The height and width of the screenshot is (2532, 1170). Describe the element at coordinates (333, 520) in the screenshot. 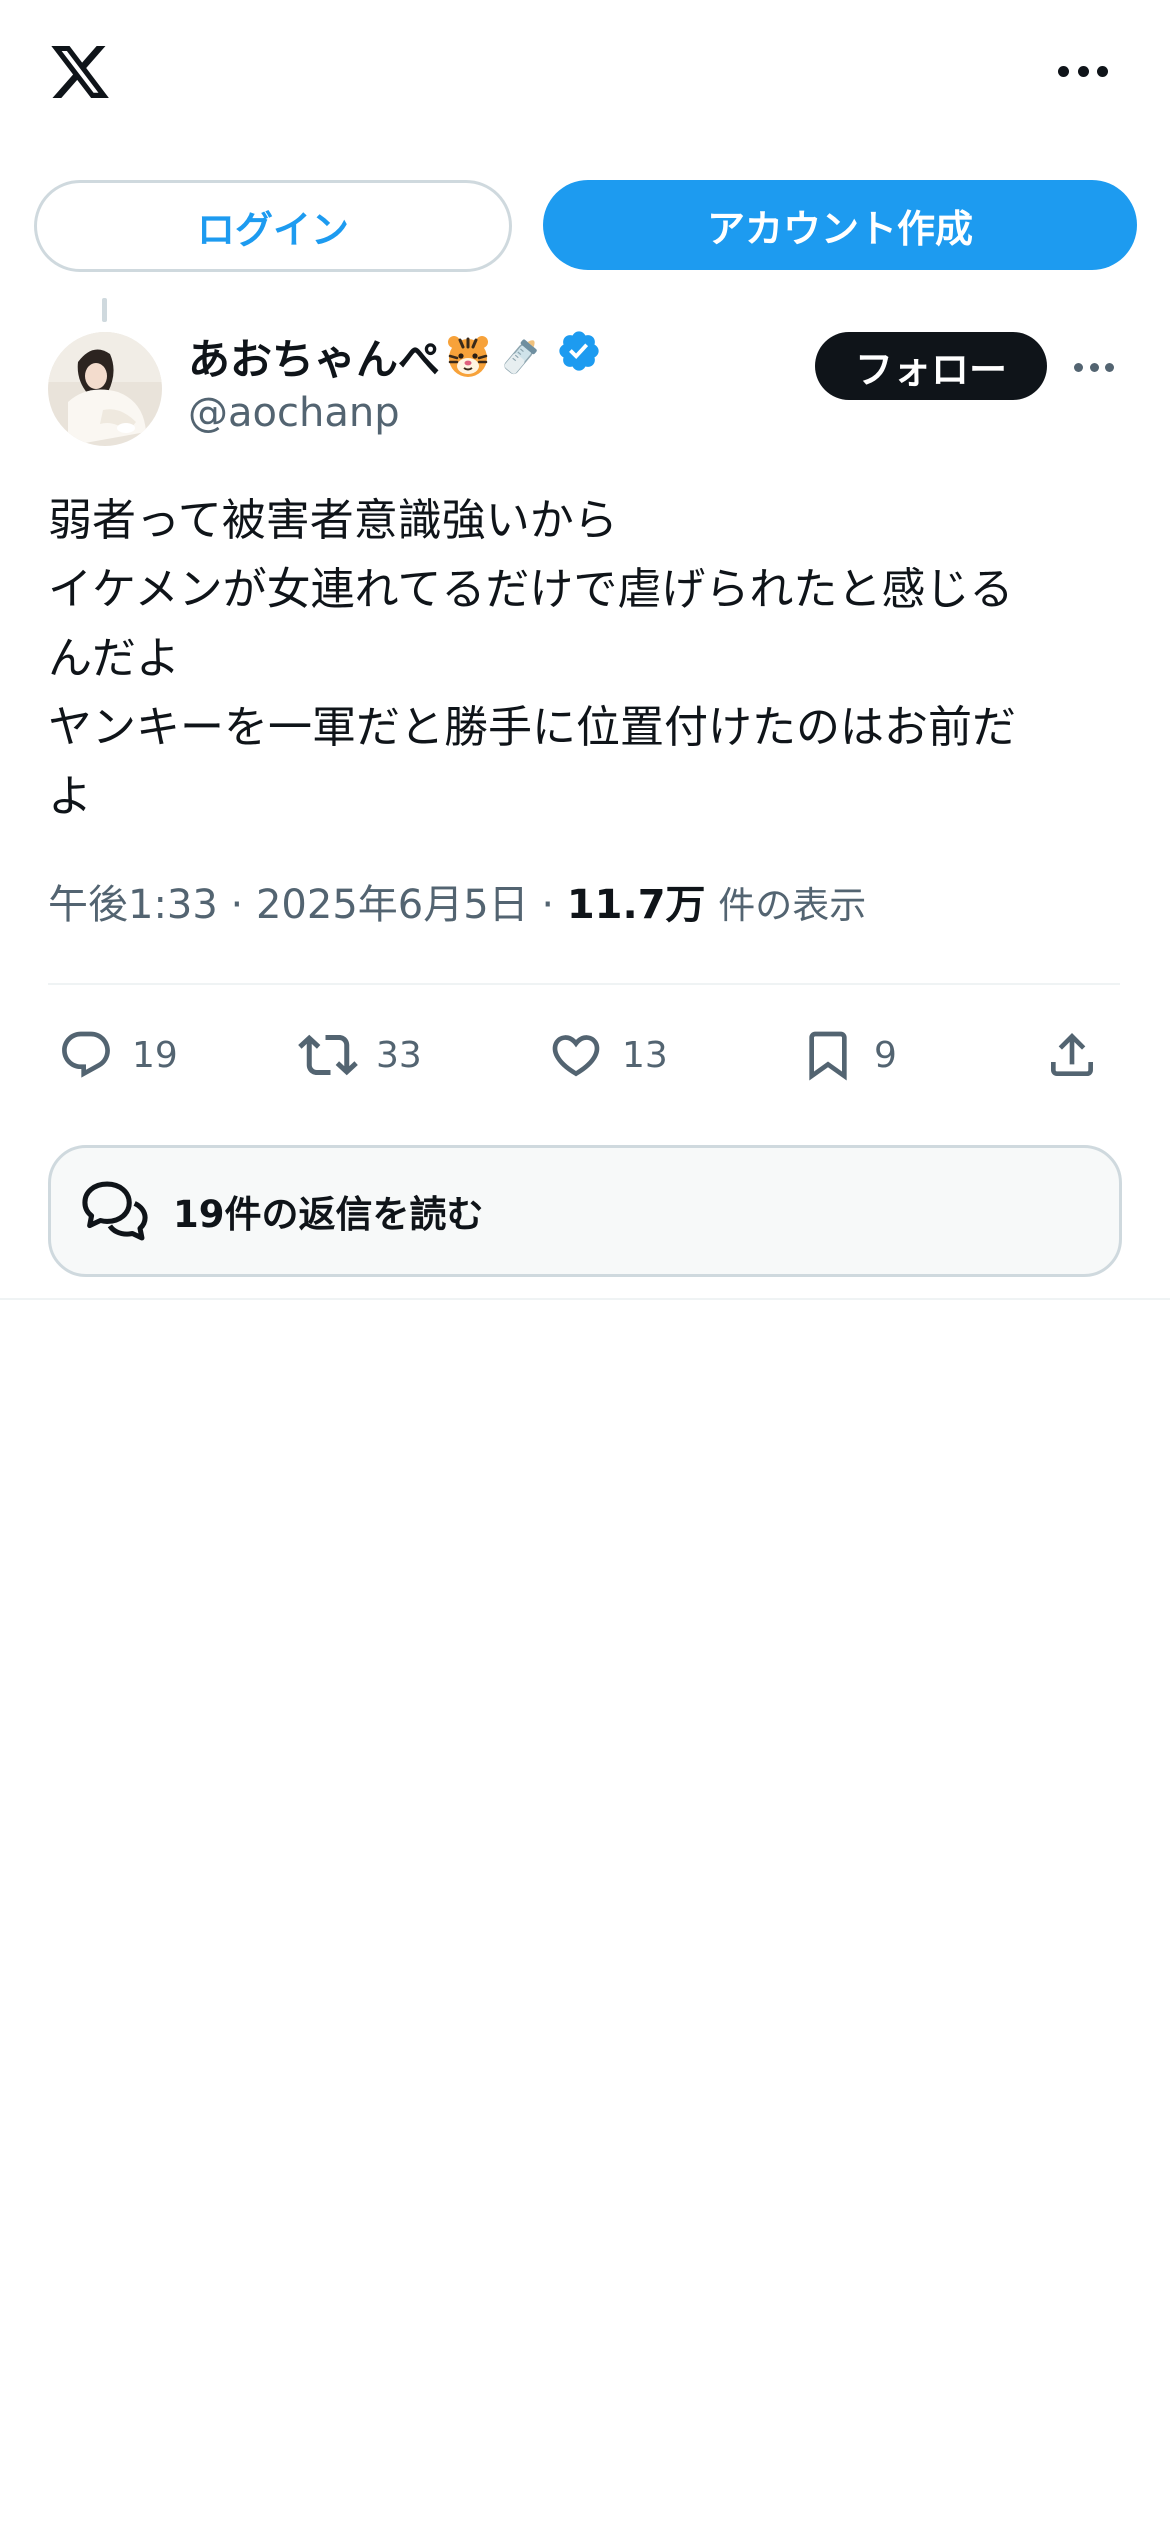

I see `tweet-text-line: 弱者って被害者意識強いから` at that location.